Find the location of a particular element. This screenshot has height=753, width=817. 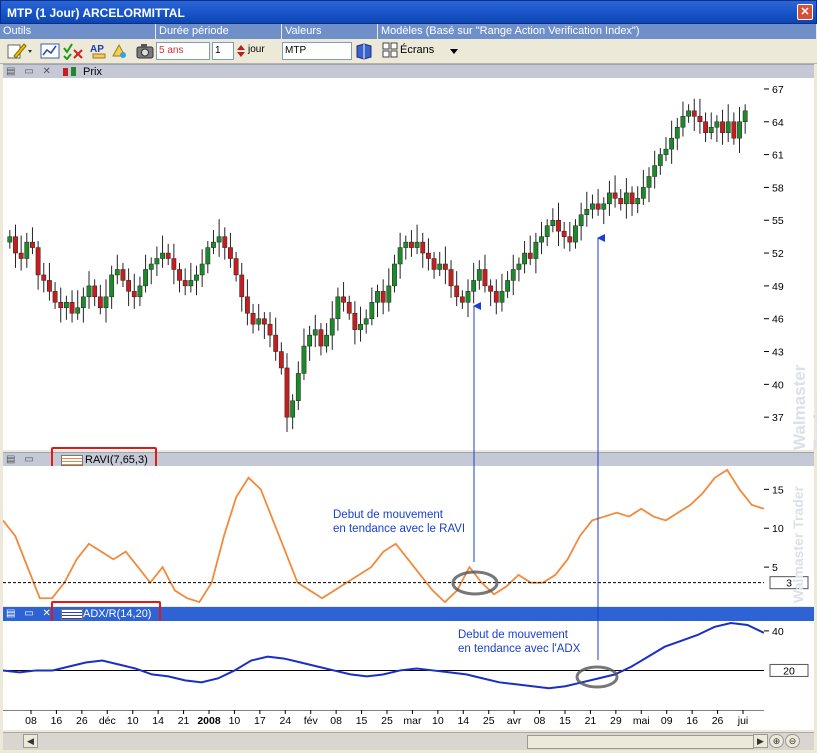

candlestick-icon is located at coordinates (69, 71).